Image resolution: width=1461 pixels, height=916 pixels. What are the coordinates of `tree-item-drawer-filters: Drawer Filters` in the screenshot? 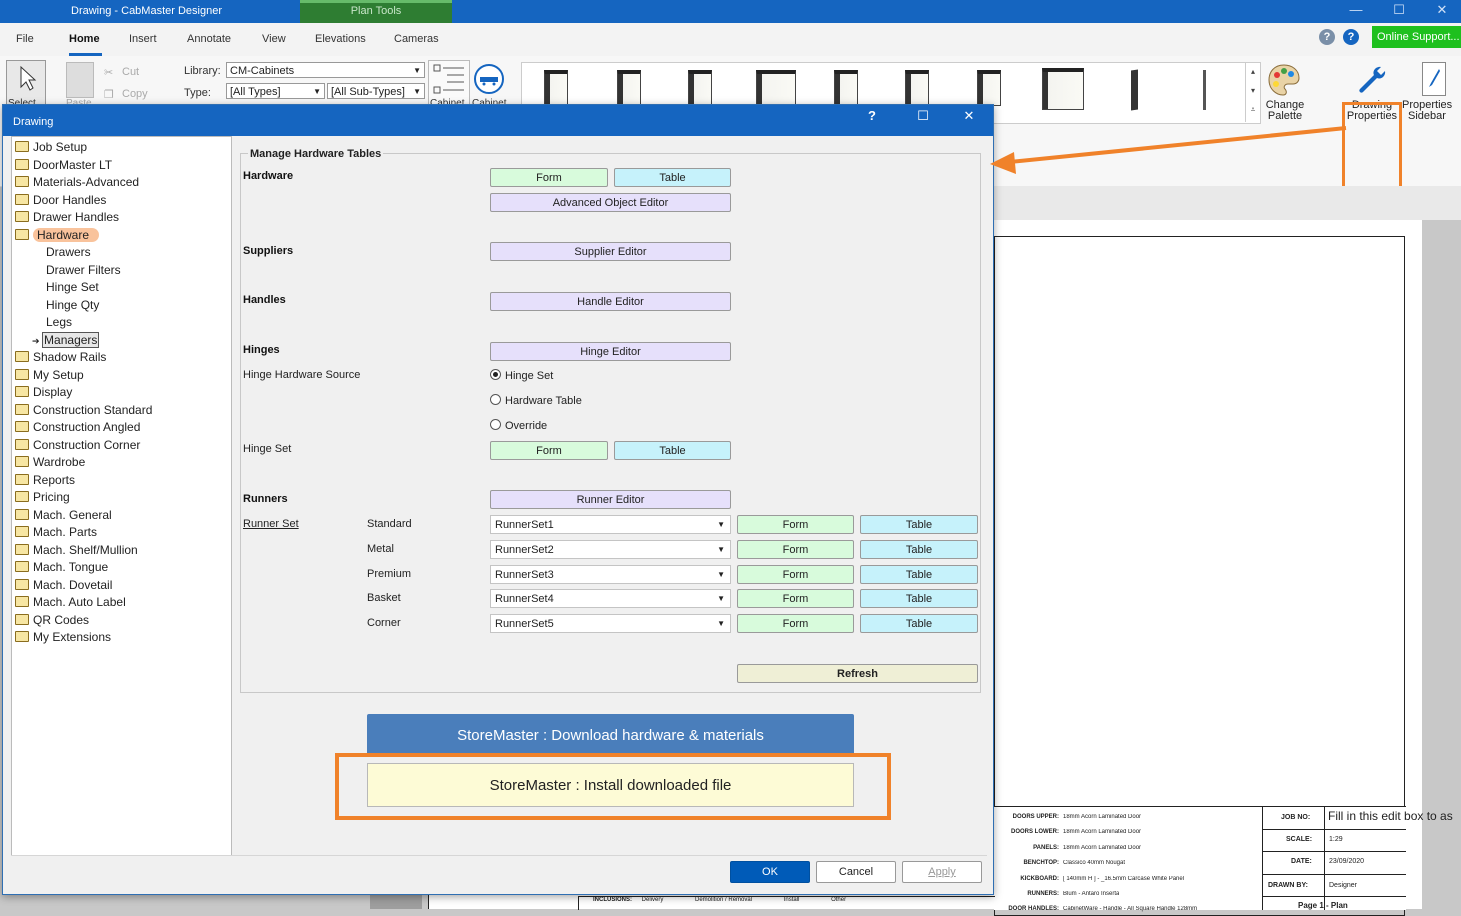 It's located at (83, 270).